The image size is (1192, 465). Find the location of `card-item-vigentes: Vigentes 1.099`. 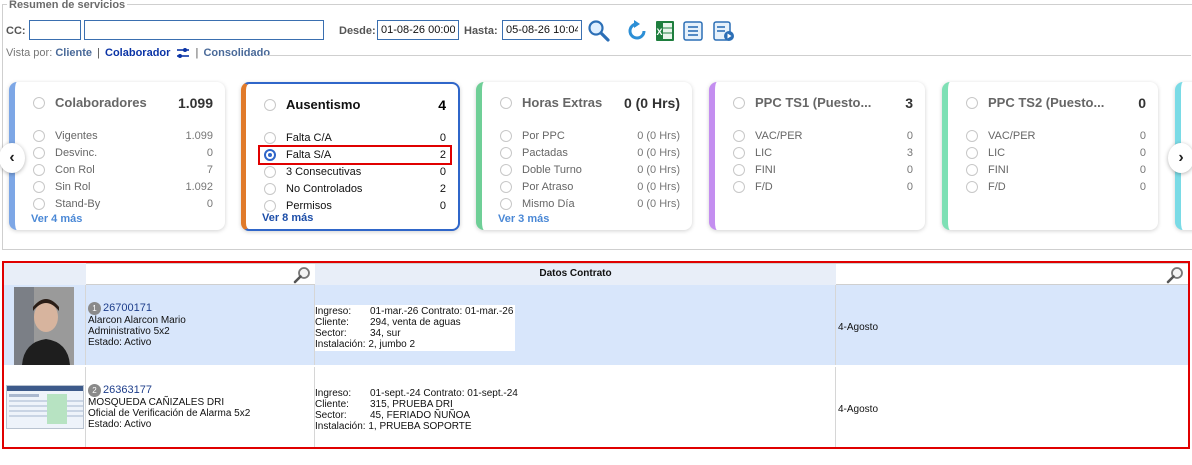

card-item-vigentes: Vigentes 1.099 is located at coordinates (123, 136).